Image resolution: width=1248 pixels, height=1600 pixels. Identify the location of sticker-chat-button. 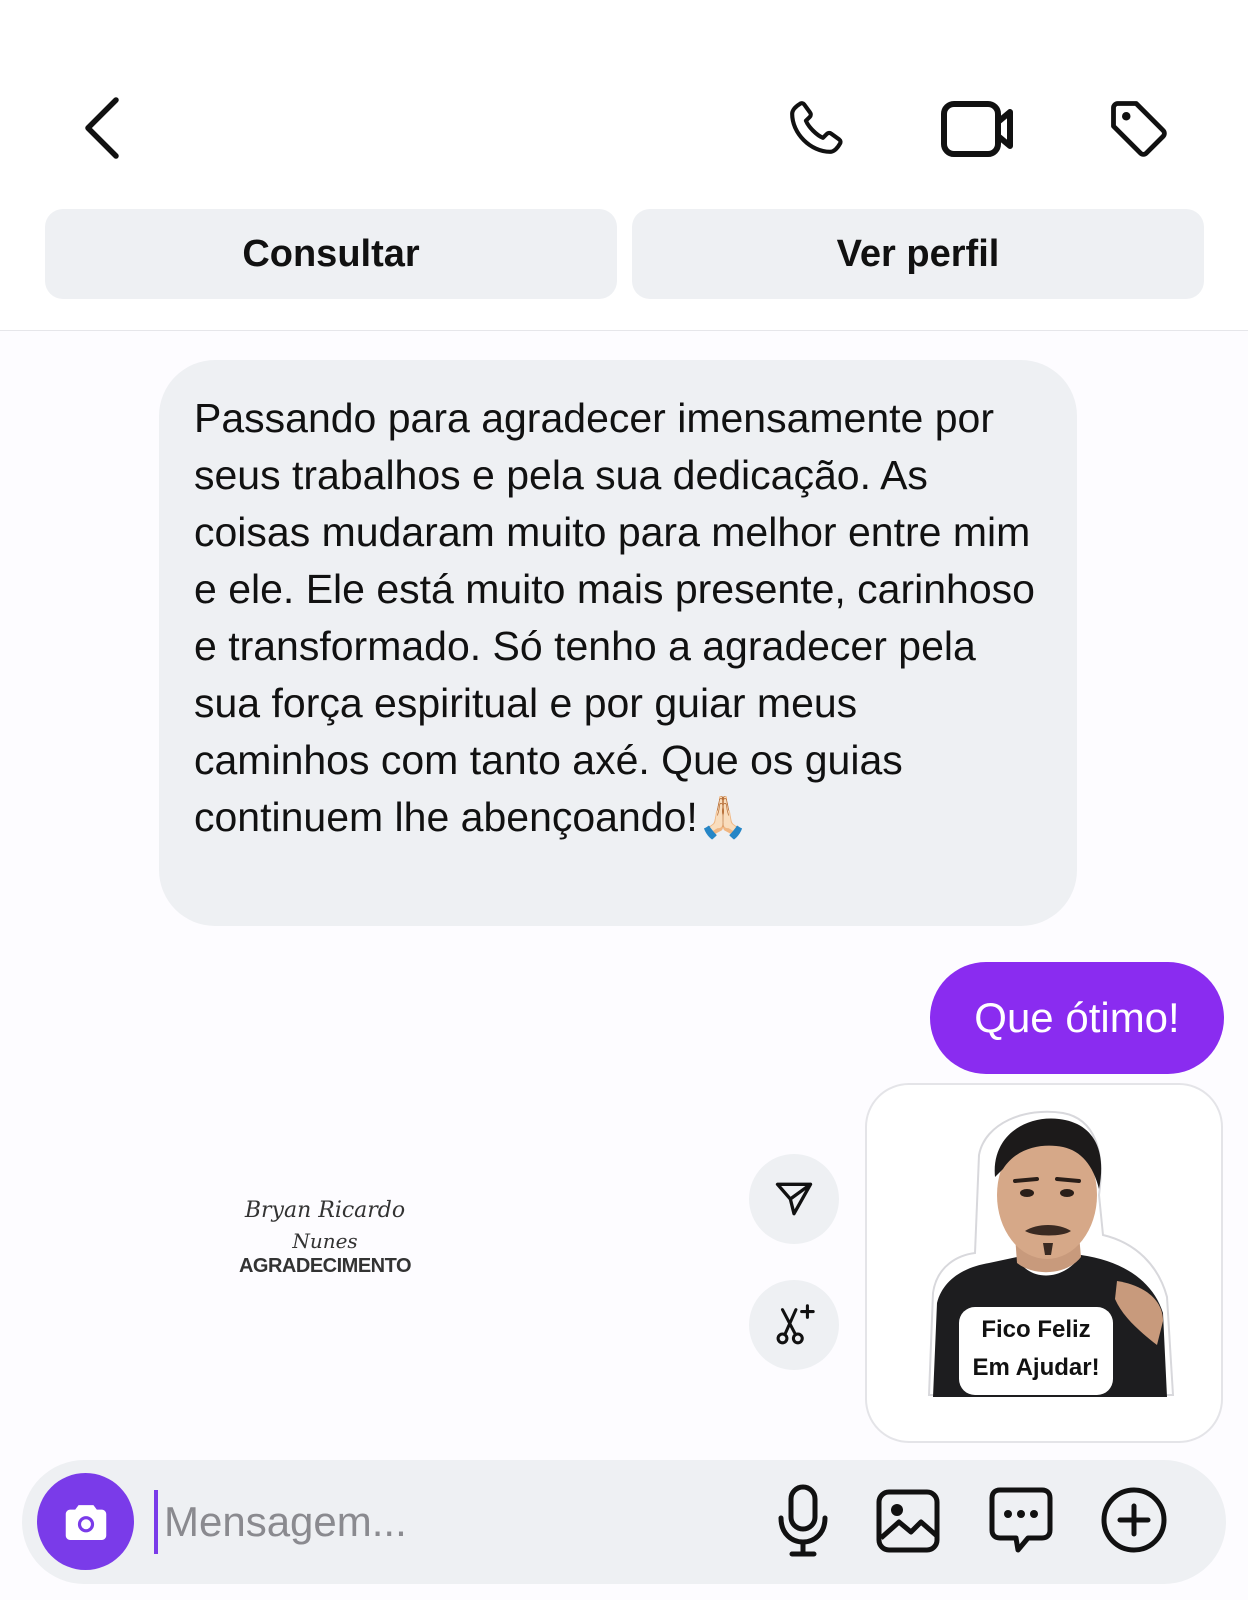
(1021, 1521).